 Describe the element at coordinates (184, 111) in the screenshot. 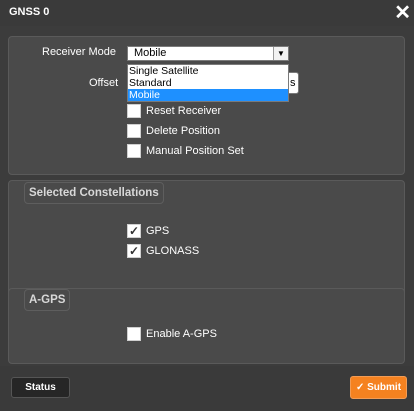

I see `reset-receiver-label: Reset Receiver` at that location.